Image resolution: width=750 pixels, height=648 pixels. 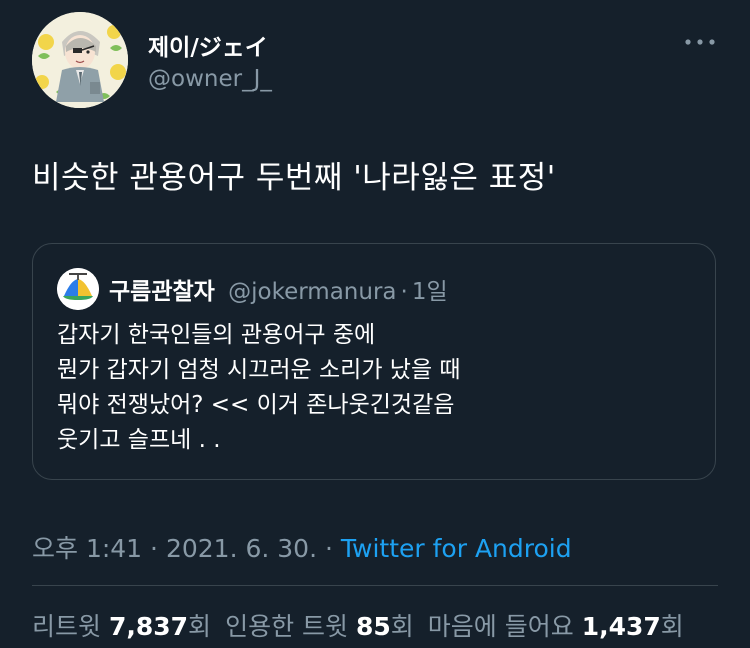 I want to click on quotes-count: 85, so click(x=373, y=626).